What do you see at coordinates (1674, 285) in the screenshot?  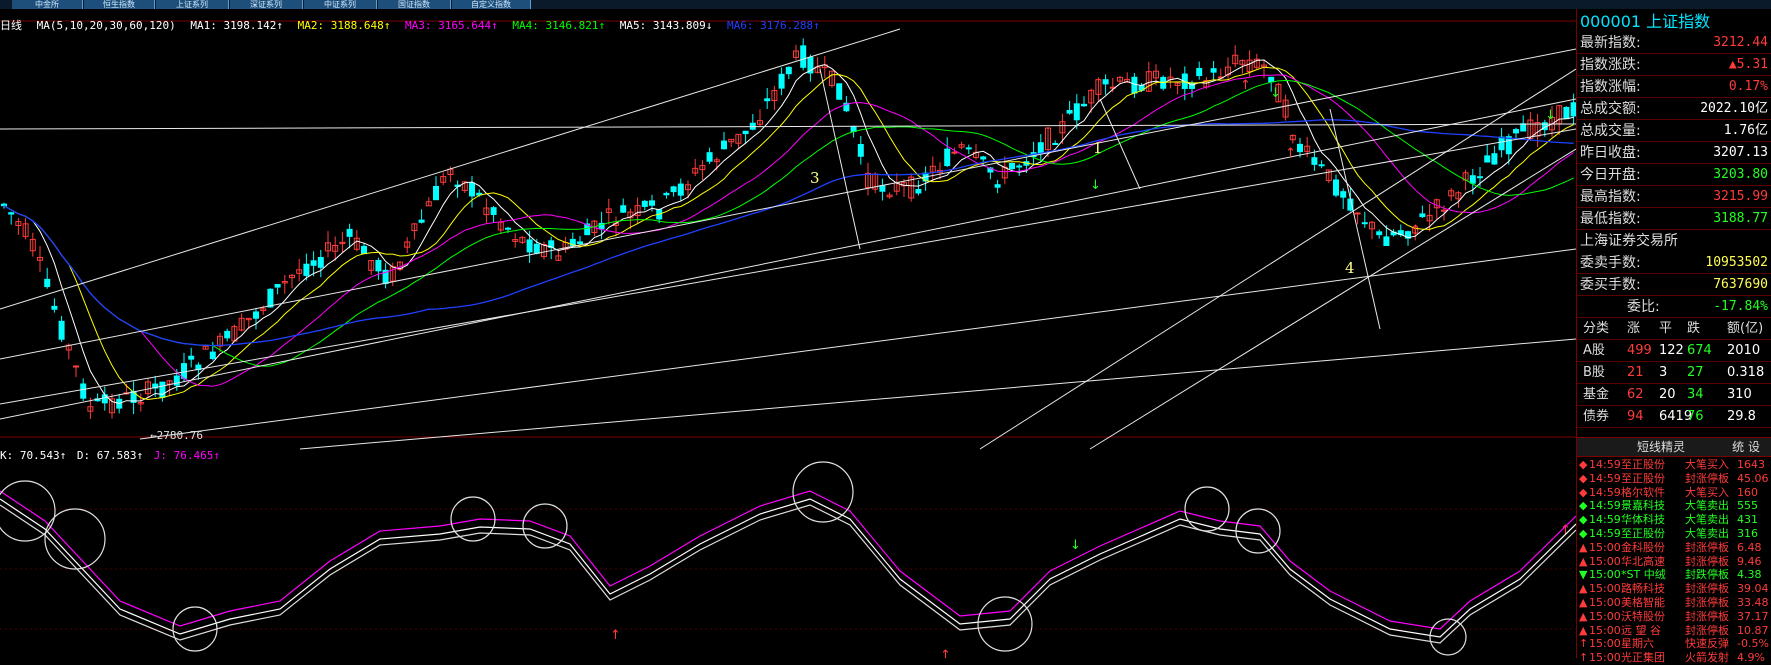 I see `order-row: 委买手数: 7637690` at bounding box center [1674, 285].